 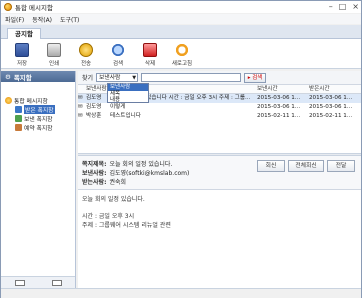 I want to click on sender-value: 김도영(softki@kmslab.com), so click(x=149, y=173).